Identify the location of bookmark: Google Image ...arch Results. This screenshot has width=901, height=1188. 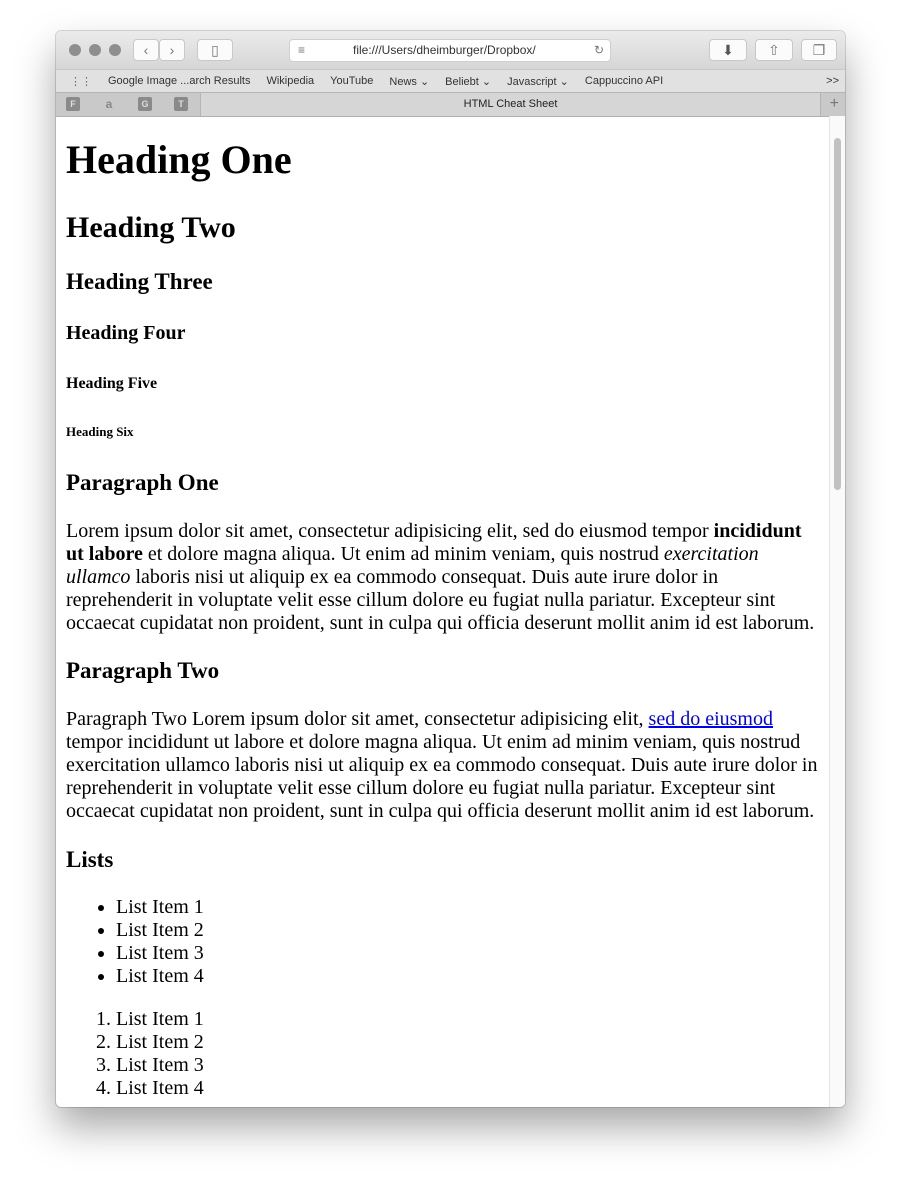
(179, 81).